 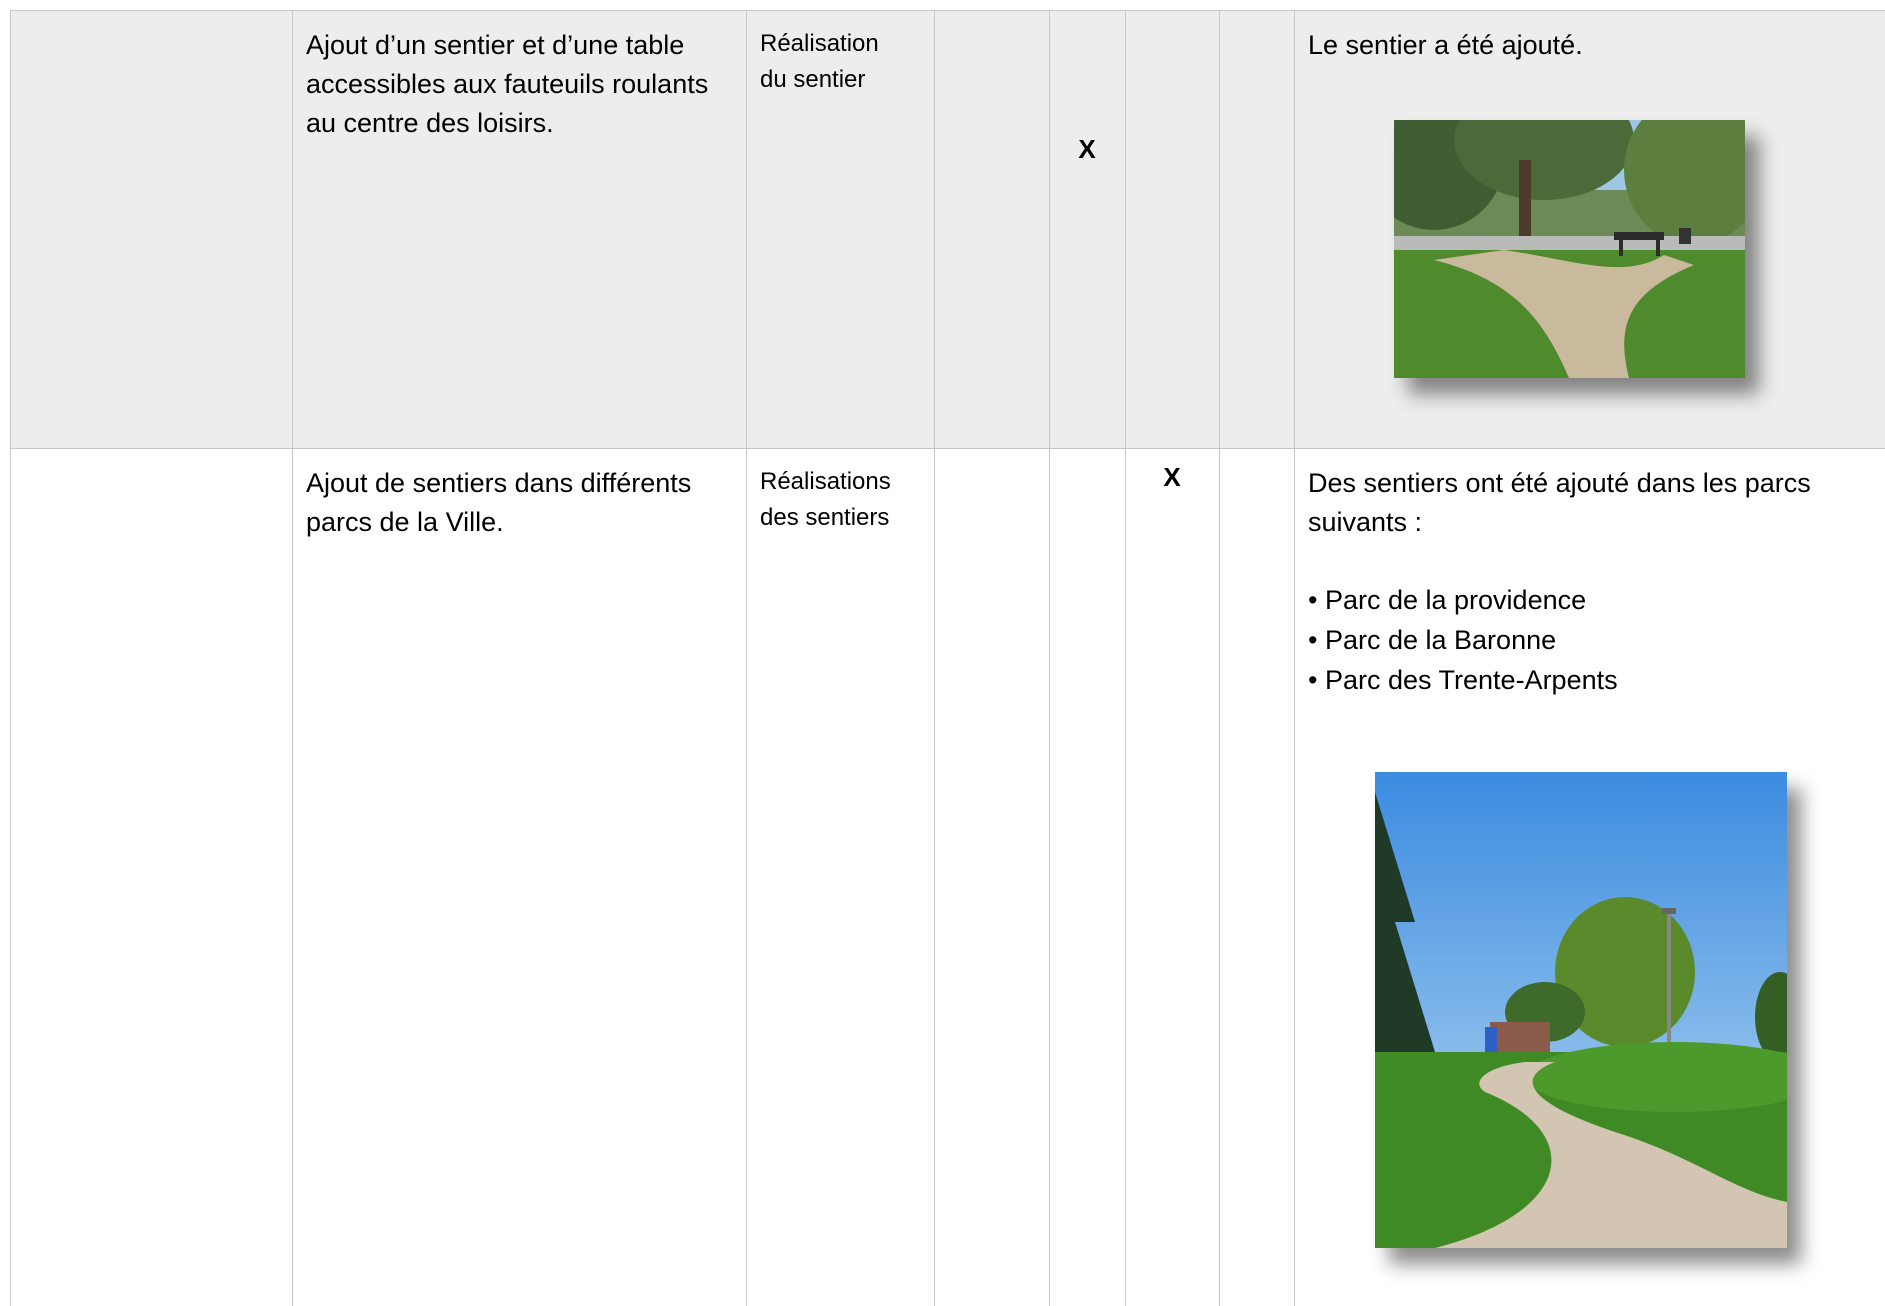 What do you see at coordinates (840, 877) in the screenshot?
I see `indicator-cell: Réalisations des sentiers` at bounding box center [840, 877].